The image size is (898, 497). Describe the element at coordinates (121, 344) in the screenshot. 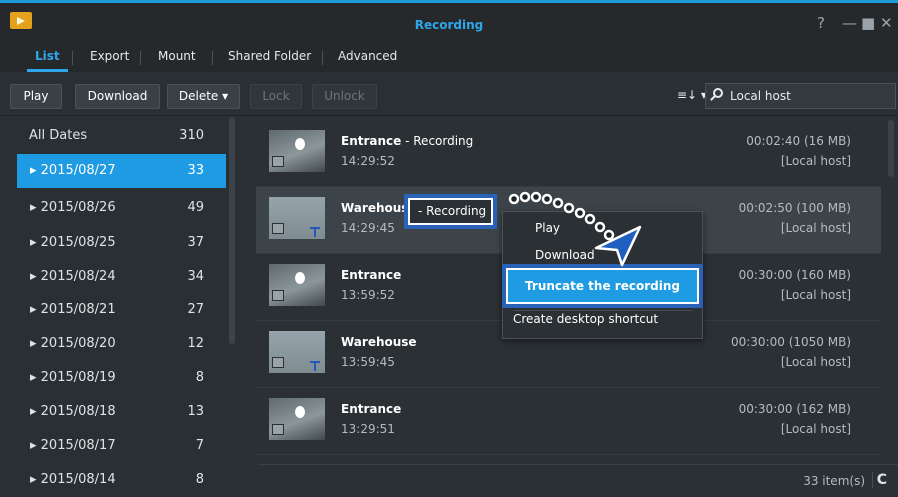

I see `sidebar-item-date: ▸ 2015/08/20 12` at that location.